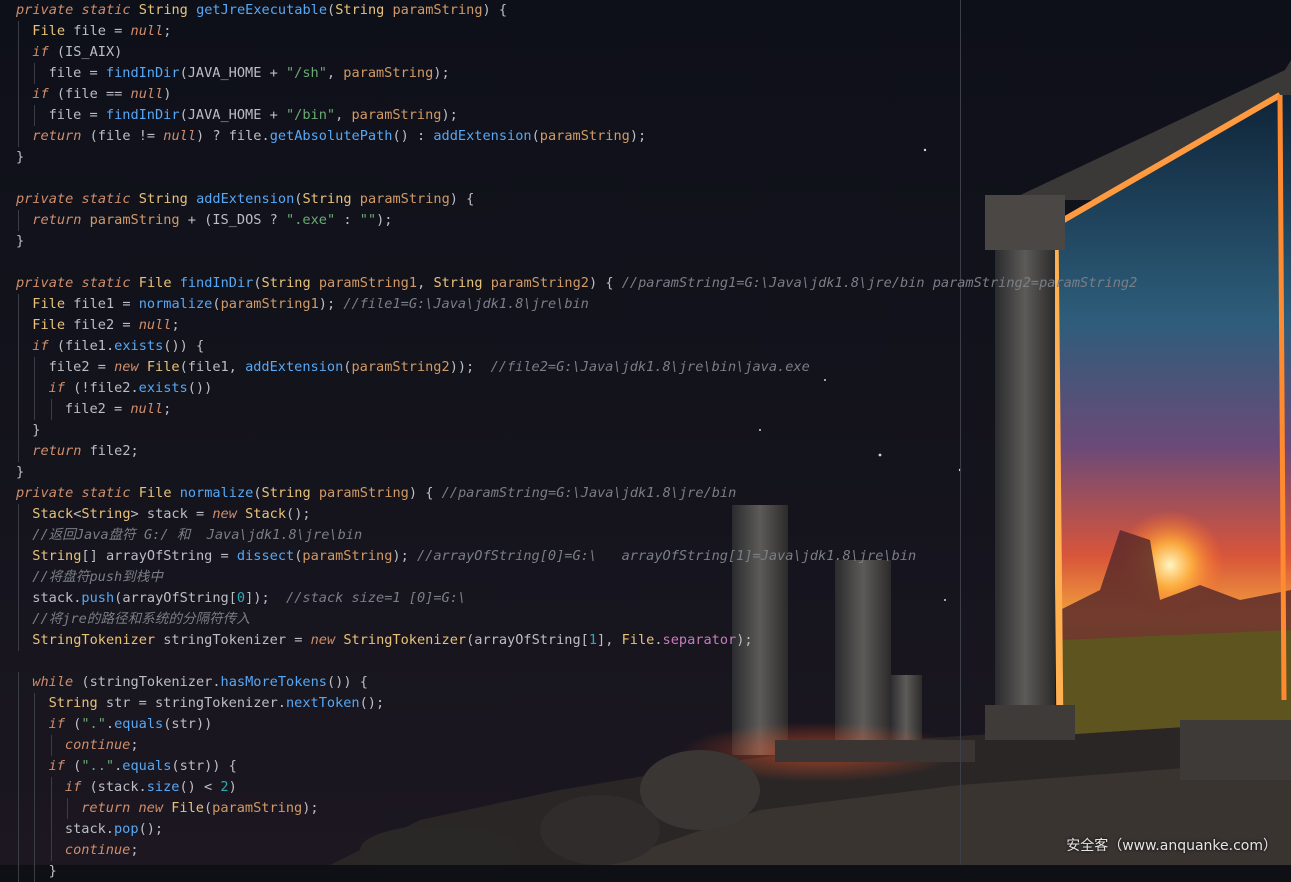 This screenshot has width=1291, height=882. I want to click on code-token: ) {, so click(495, 10).